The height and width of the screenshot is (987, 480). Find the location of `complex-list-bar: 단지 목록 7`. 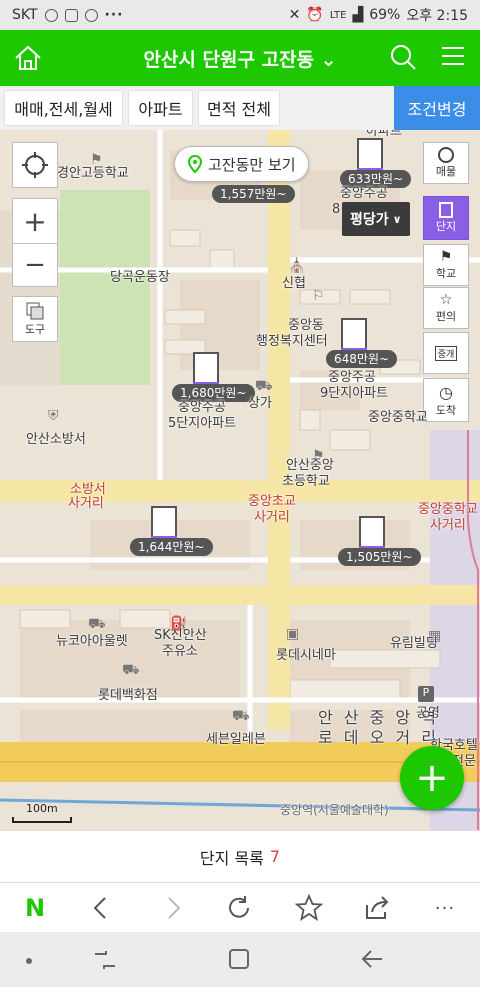

complex-list-bar: 단지 목록 7 is located at coordinates (240, 856).